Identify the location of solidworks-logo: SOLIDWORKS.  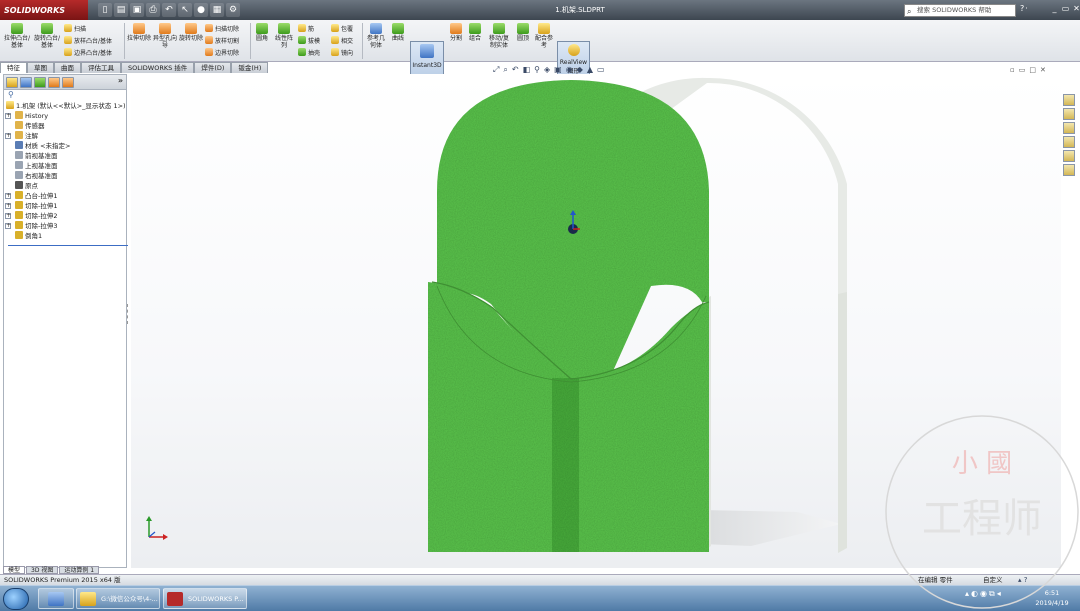
(44, 10).